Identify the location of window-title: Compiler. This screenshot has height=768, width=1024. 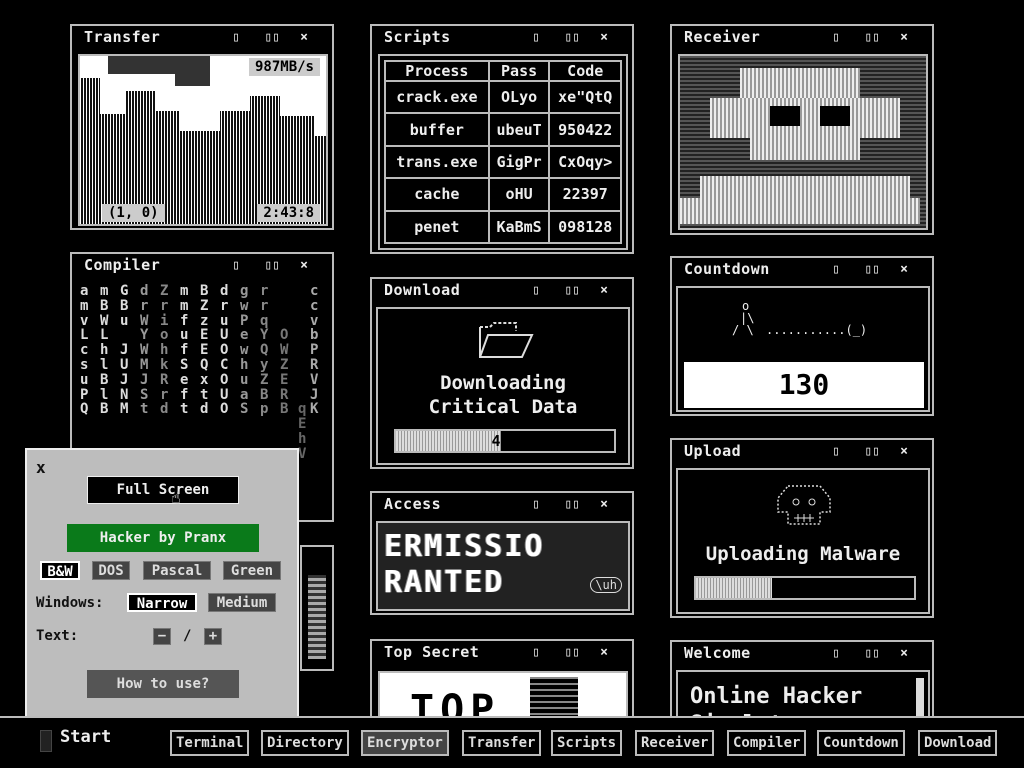
(122, 265).